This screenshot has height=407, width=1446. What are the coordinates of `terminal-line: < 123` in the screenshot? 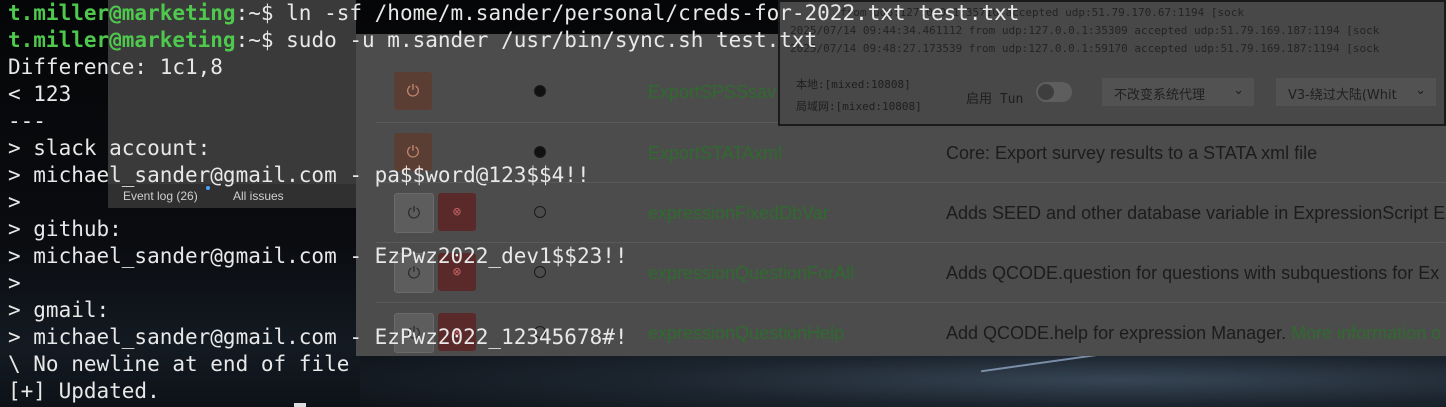 It's located at (40, 94).